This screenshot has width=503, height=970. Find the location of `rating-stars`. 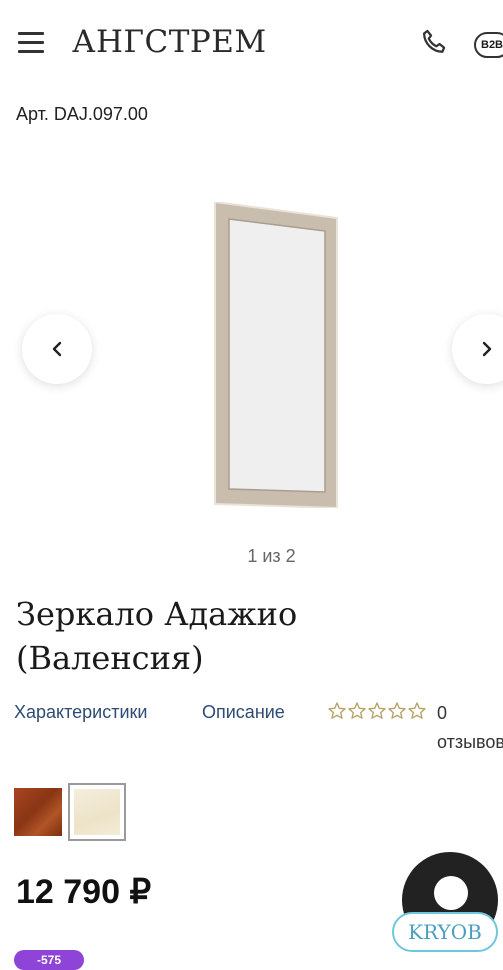

rating-stars is located at coordinates (381, 714).